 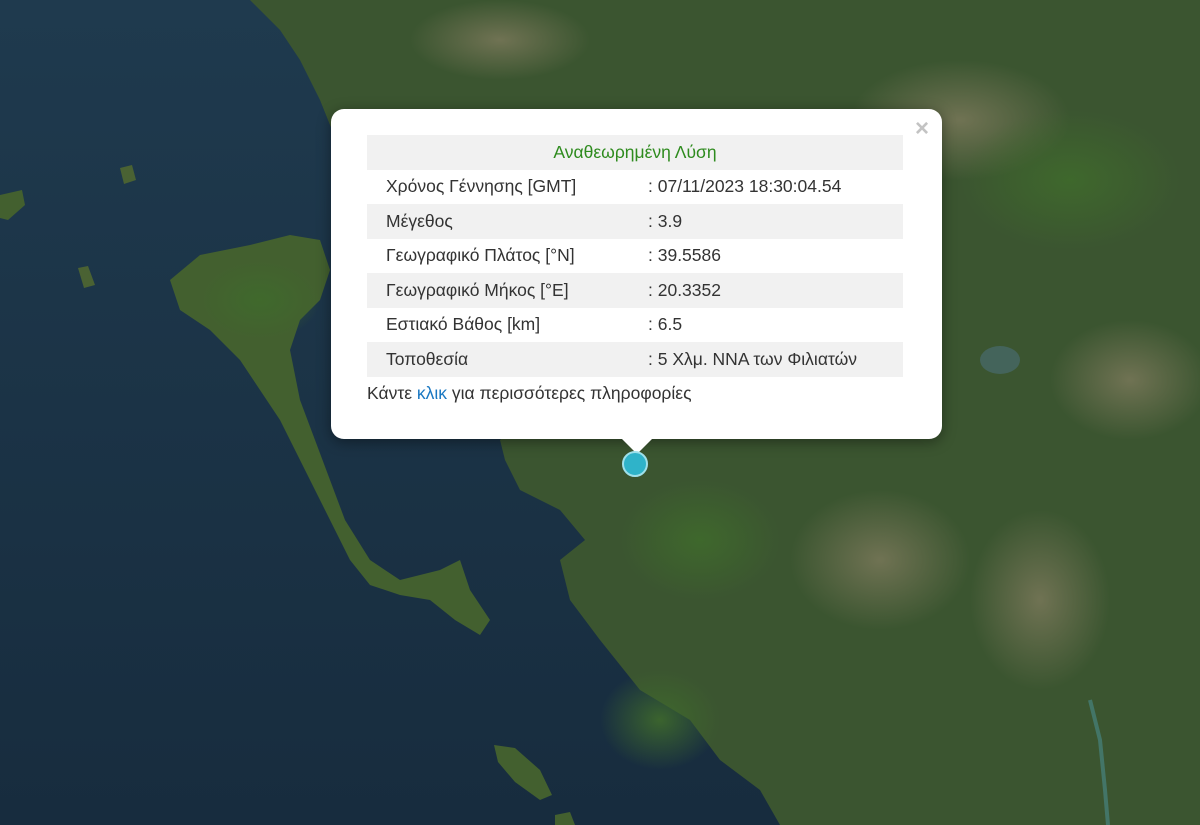 I want to click on latitude-value: : 39.5586, so click(x=684, y=255).